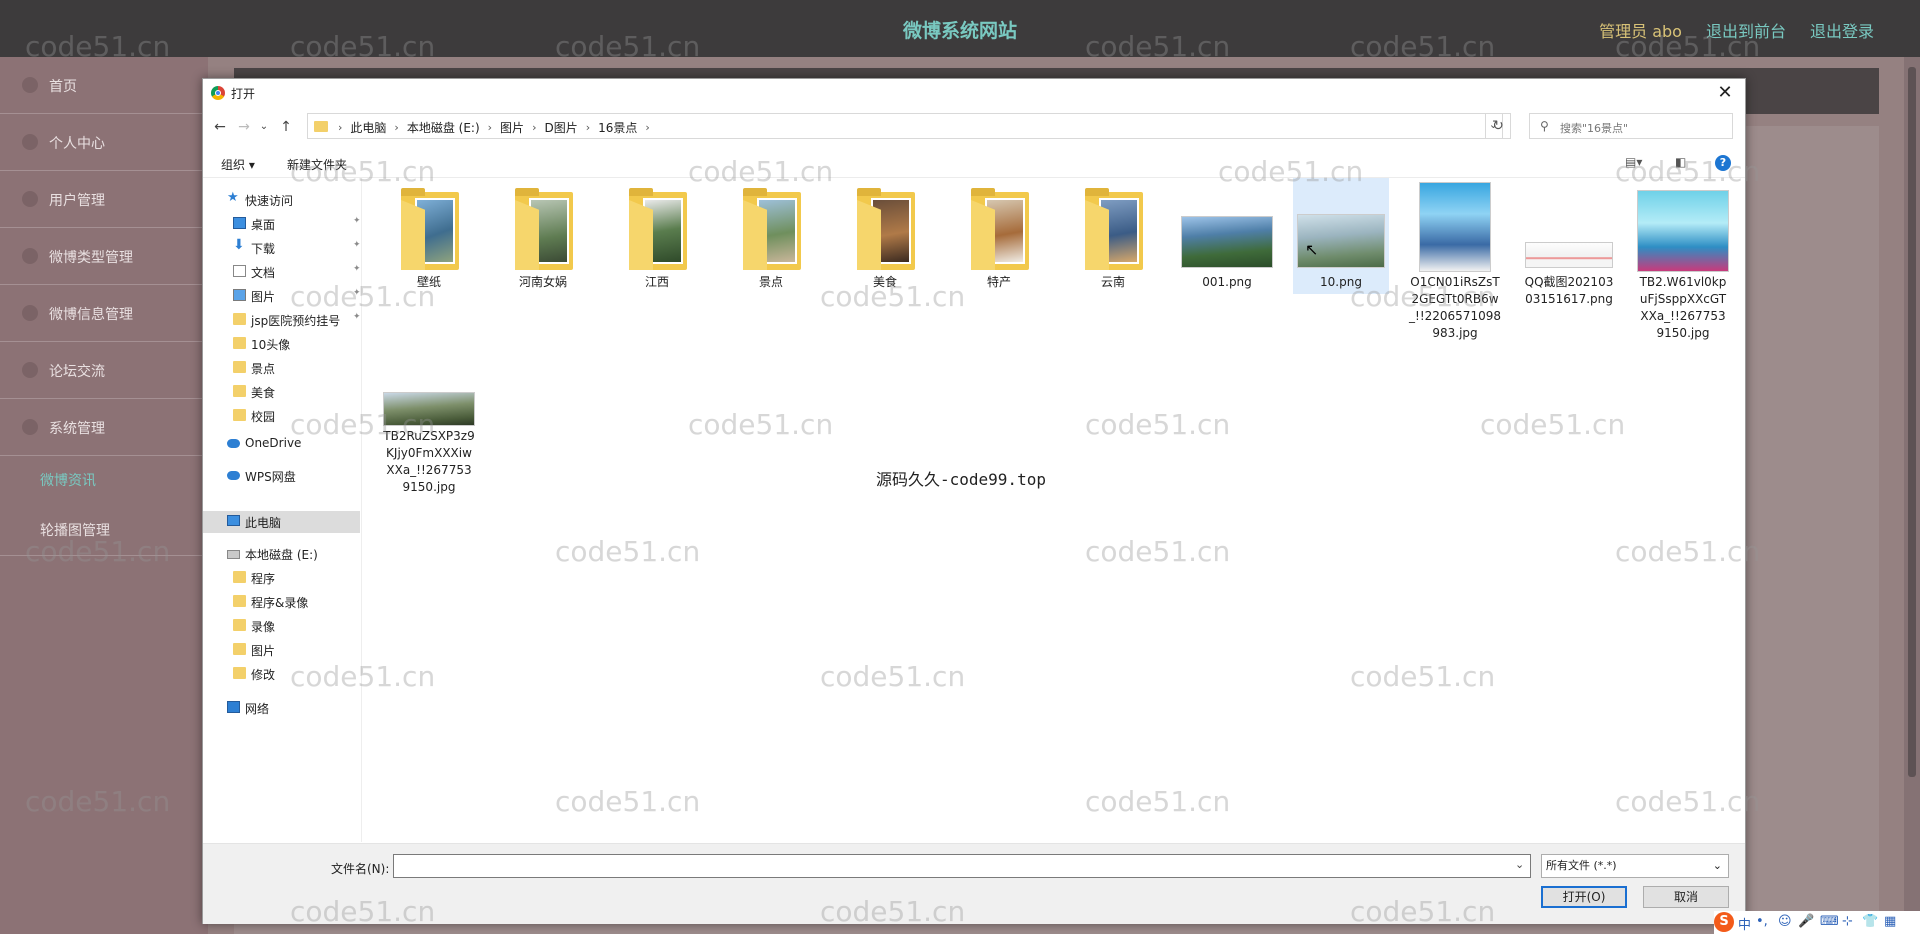 The image size is (1920, 934). Describe the element at coordinates (239, 295) in the screenshot. I see `picture-icon` at that location.